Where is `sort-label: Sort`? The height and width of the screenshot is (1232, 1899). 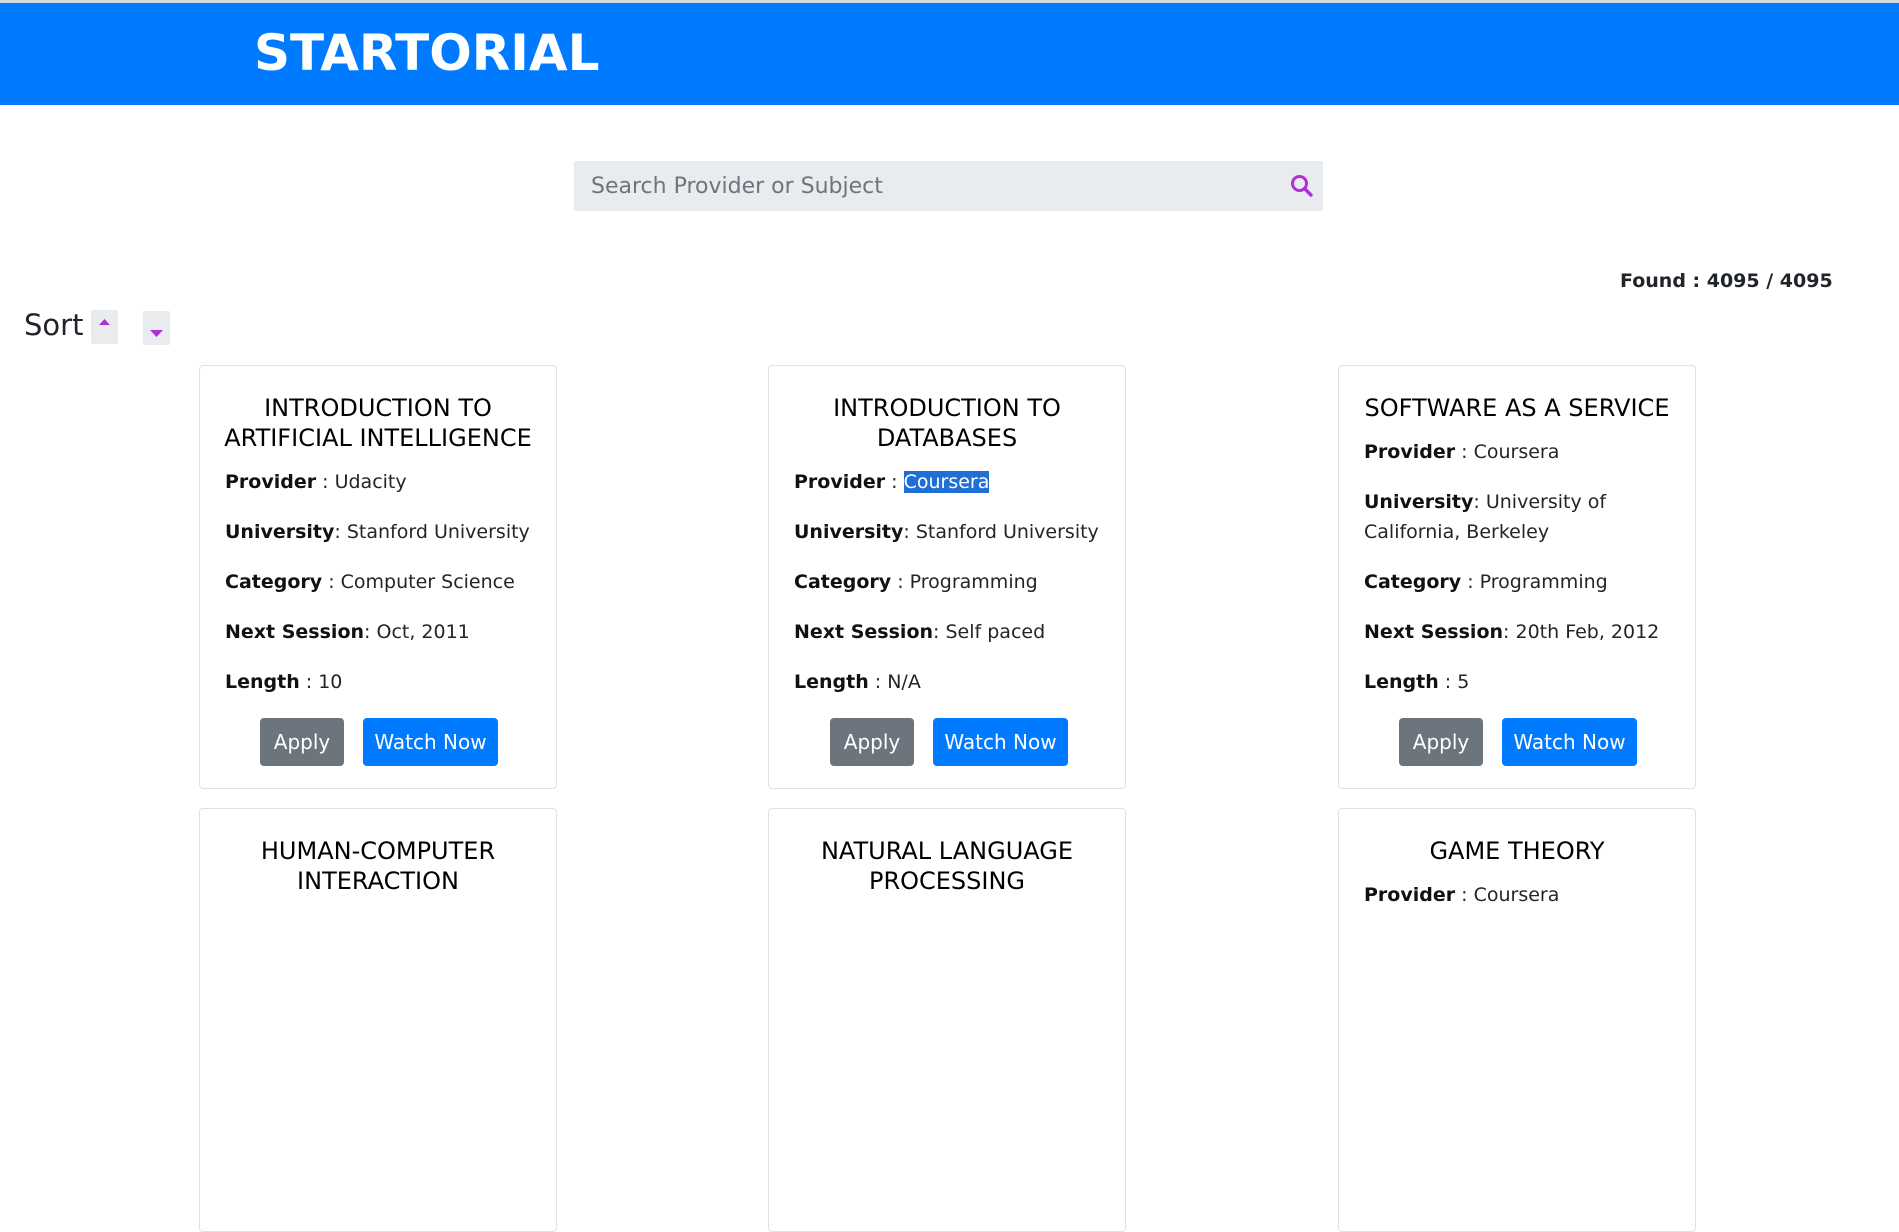 sort-label: Sort is located at coordinates (54, 325).